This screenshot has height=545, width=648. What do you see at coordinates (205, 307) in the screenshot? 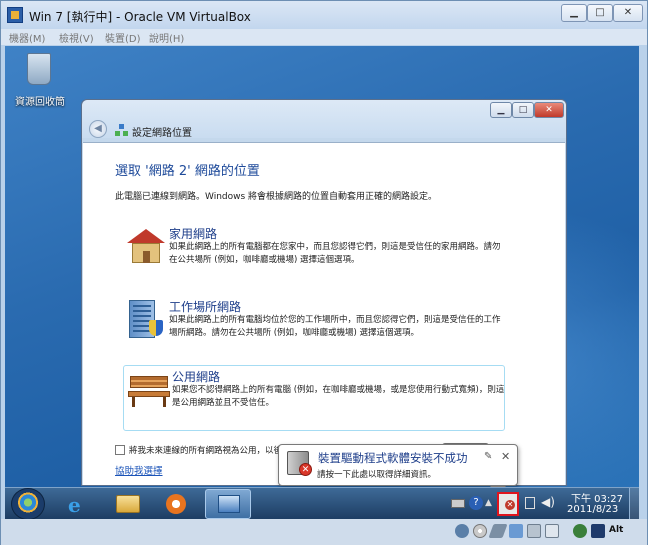
I see `option-work-title: 工作場所網路` at bounding box center [205, 307].